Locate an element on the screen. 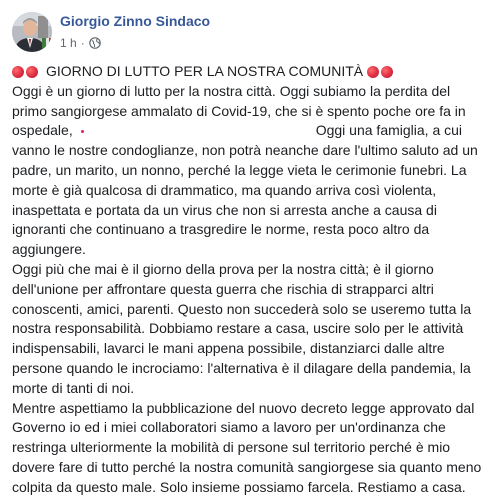 This screenshot has height=498, width=496. post-header: Giorgio Zinno Sindaco 1 h · is located at coordinates (248, 36).